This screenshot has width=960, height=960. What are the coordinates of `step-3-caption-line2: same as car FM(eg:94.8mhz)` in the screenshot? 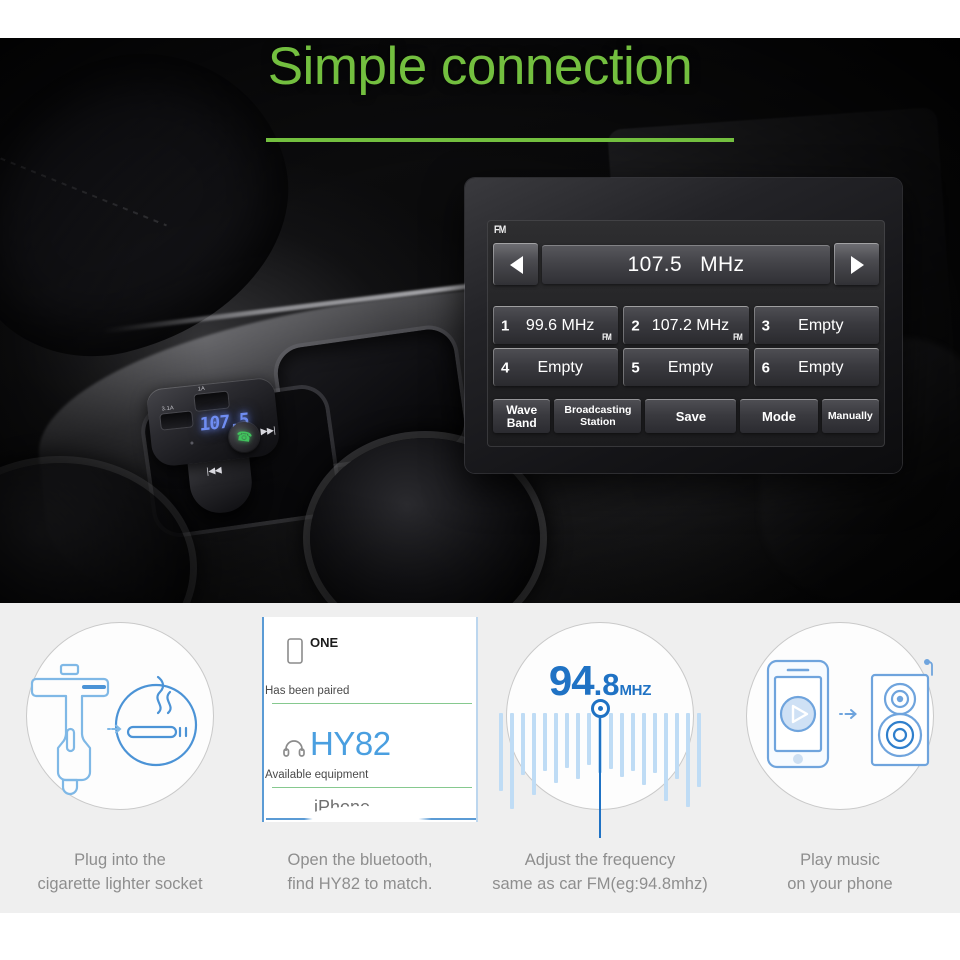 It's located at (600, 884).